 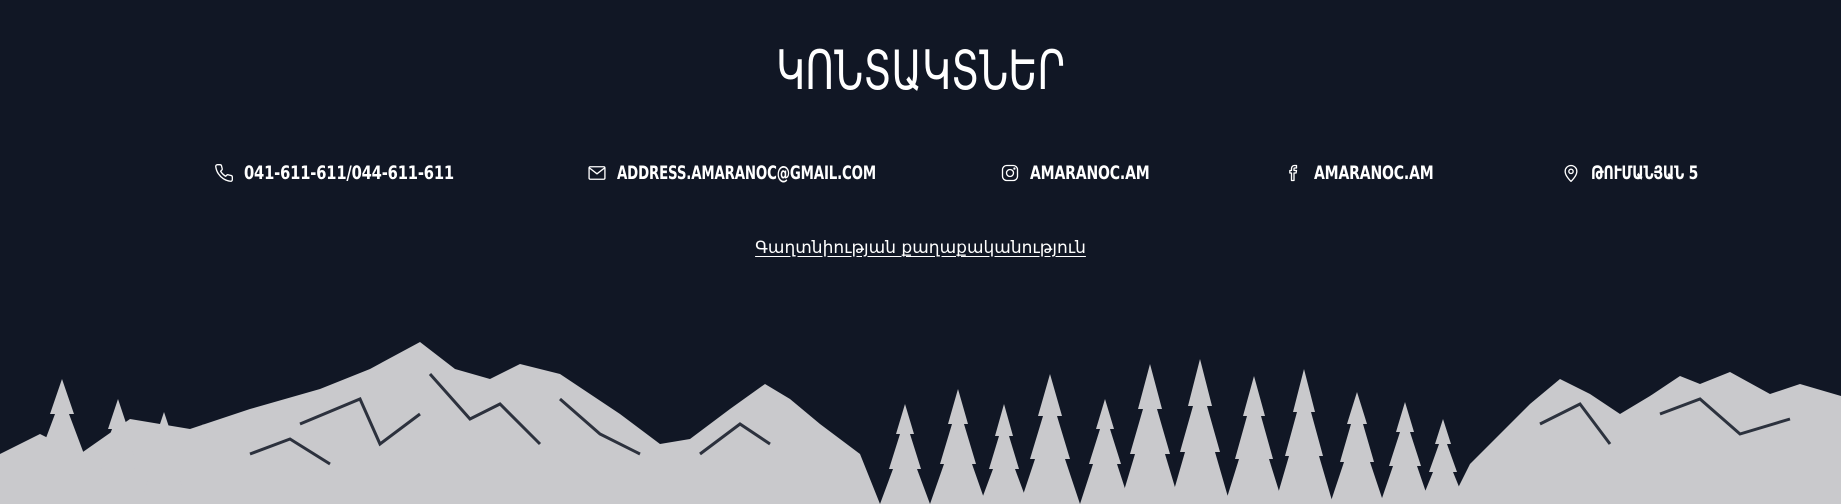 I want to click on mail-icon, so click(x=597, y=173).